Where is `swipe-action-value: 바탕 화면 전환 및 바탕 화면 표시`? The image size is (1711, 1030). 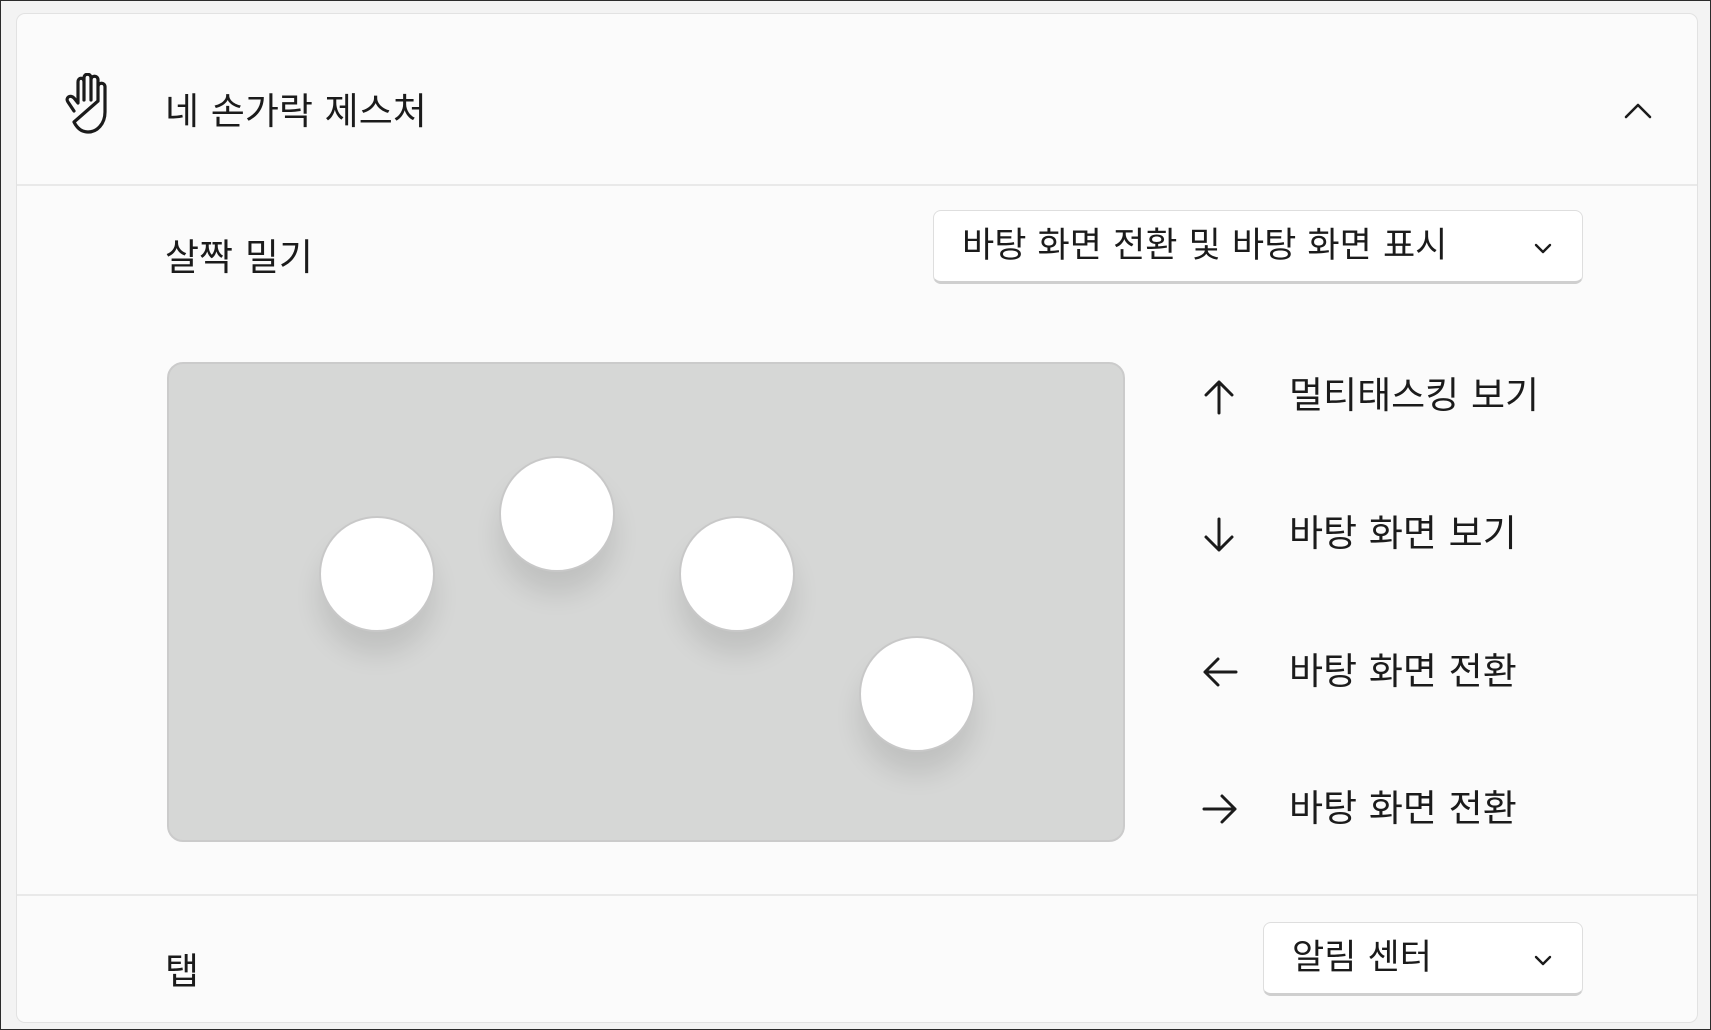
swipe-action-value: 바탕 화면 전환 및 바탕 화면 표시 is located at coordinates (1205, 246).